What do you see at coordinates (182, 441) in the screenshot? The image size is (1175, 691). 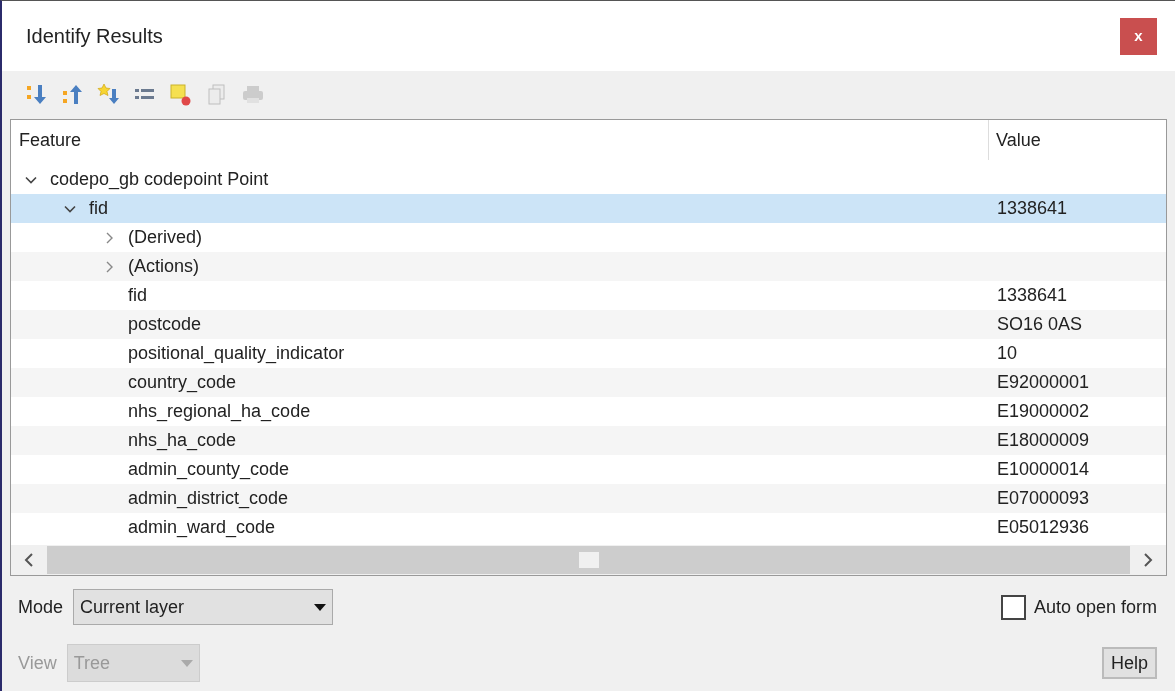 I see `feature-label: nhs_ha_code` at bounding box center [182, 441].